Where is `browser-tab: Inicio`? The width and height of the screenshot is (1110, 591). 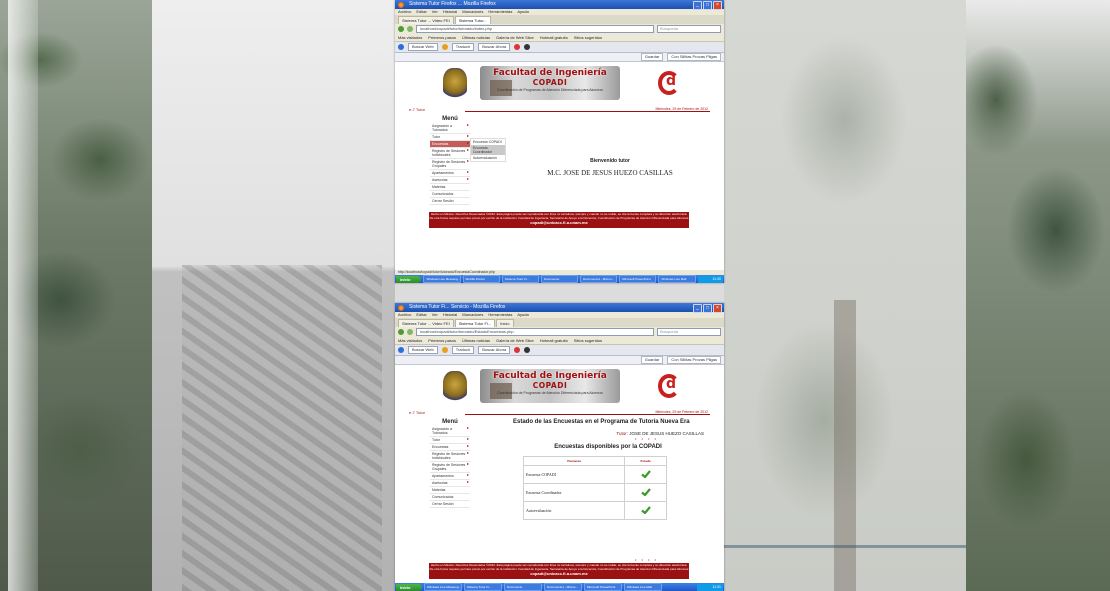
browser-tab: Inicio is located at coordinates (505, 323).